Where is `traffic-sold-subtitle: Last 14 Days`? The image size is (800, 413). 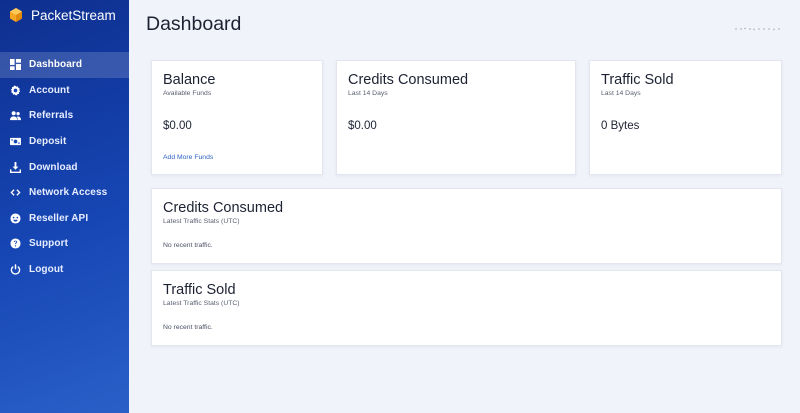
traffic-sold-subtitle: Last 14 Days is located at coordinates (621, 93).